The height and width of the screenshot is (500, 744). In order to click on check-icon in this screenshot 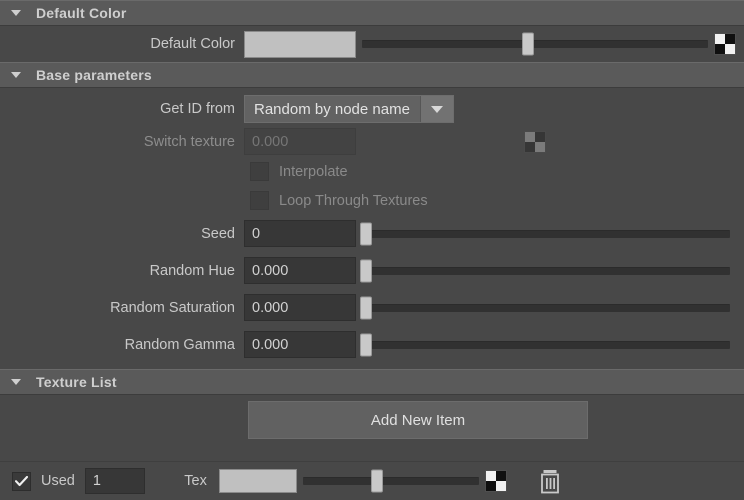, I will do `click(21, 480)`.